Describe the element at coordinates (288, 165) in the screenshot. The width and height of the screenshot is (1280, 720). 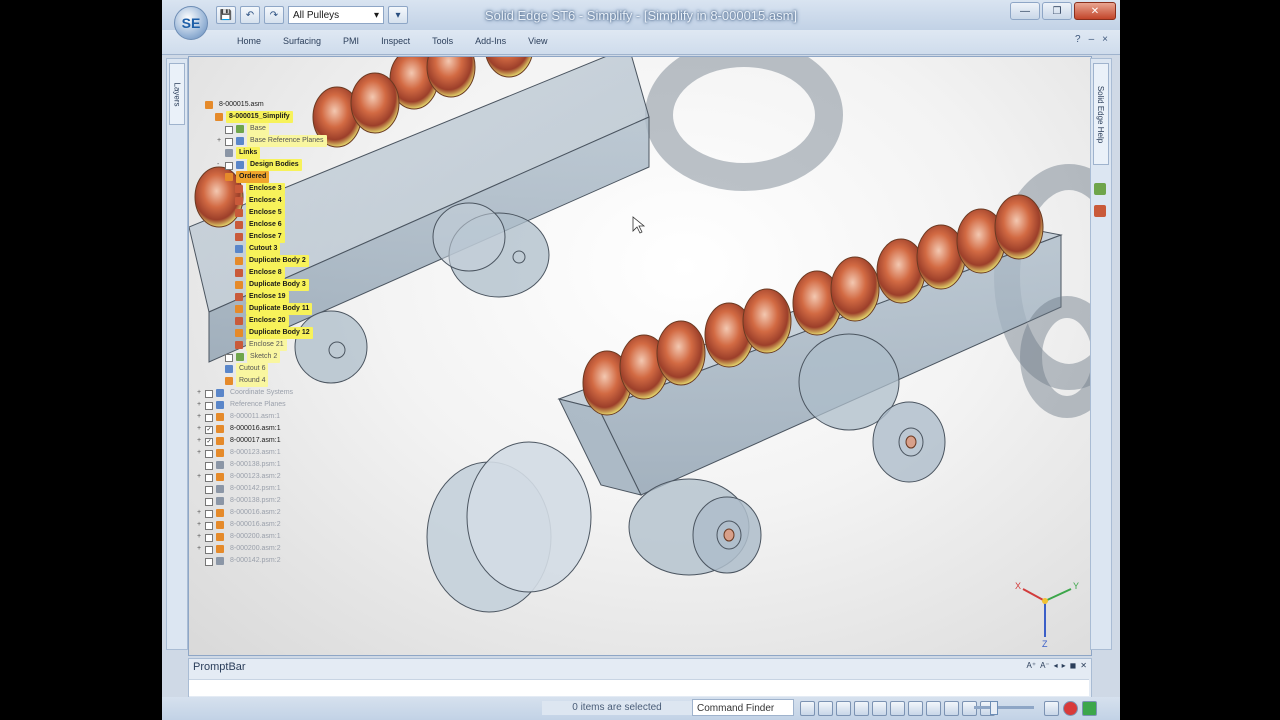
I see `tree-node: - Design Bodies` at that location.